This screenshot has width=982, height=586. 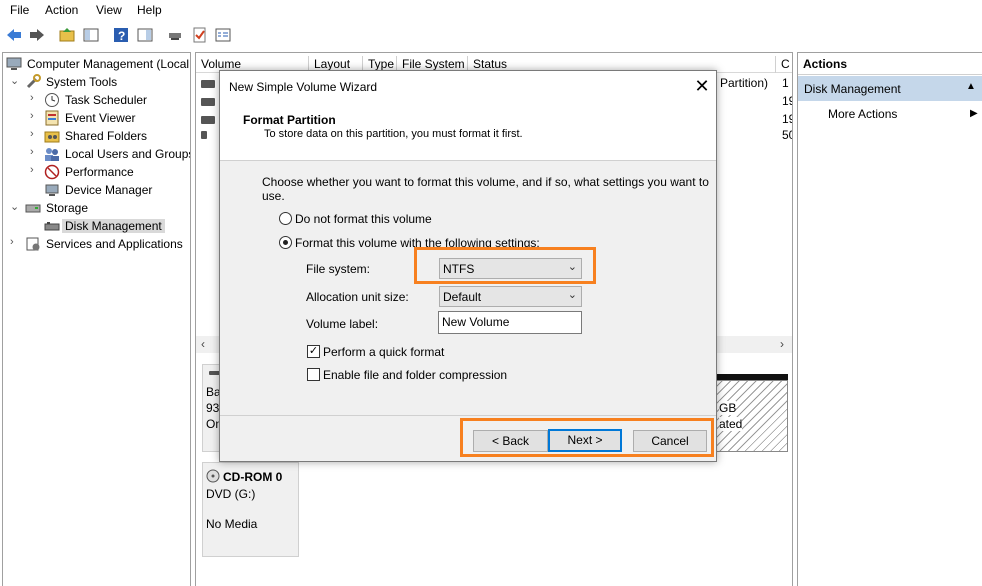 What do you see at coordinates (91, 35) in the screenshot?
I see `show-hide-tree-icon` at bounding box center [91, 35].